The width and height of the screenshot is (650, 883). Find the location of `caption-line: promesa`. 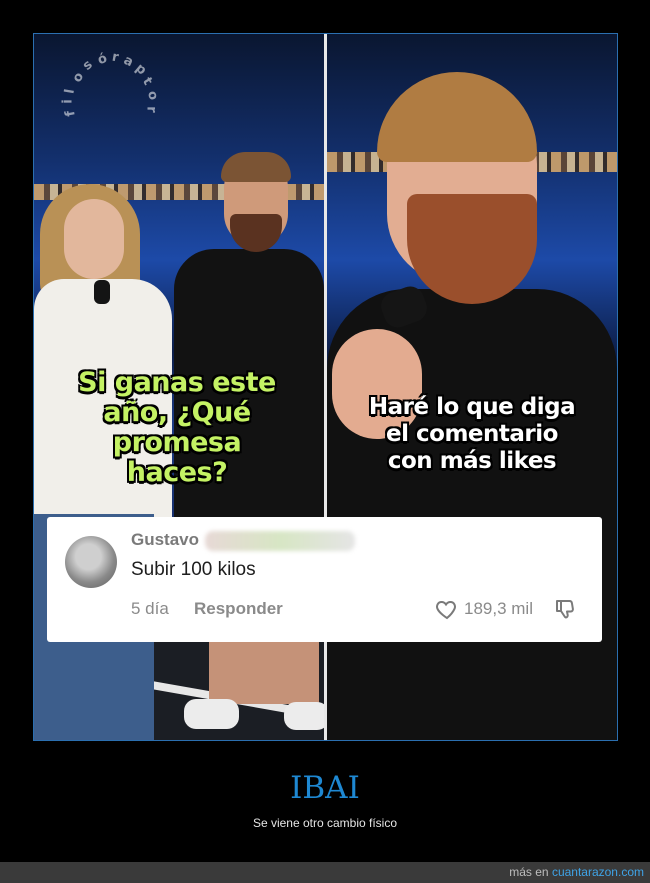

caption-line: promesa is located at coordinates (177, 442).